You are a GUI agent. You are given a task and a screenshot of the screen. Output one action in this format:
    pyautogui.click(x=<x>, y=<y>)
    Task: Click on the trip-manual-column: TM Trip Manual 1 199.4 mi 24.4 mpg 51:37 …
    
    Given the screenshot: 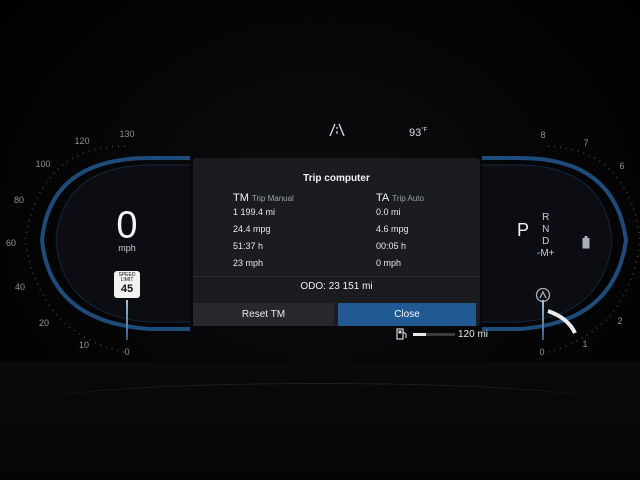 What is the action you would take?
    pyautogui.click(x=263, y=232)
    